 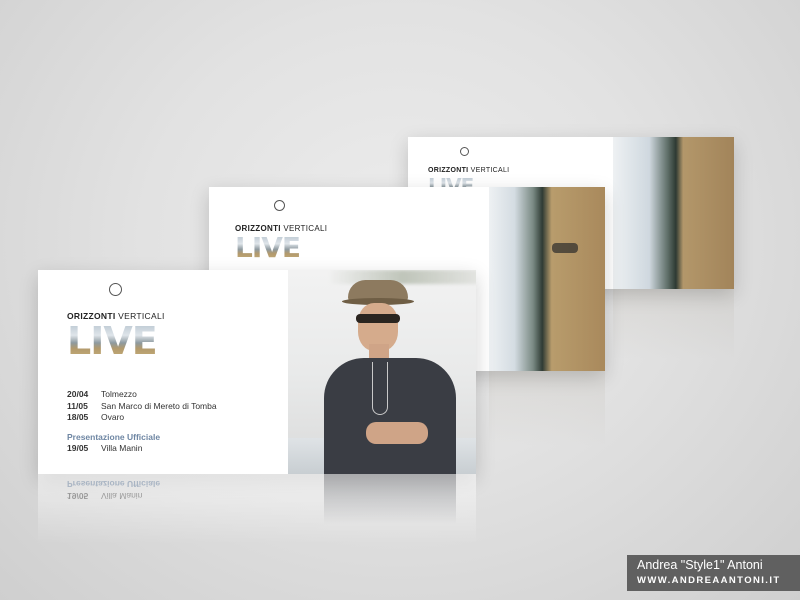 What do you see at coordinates (257, 509) in the screenshot?
I see `card-reflection: 19/05 Villa Manin Presentazione Ufficiale` at bounding box center [257, 509].